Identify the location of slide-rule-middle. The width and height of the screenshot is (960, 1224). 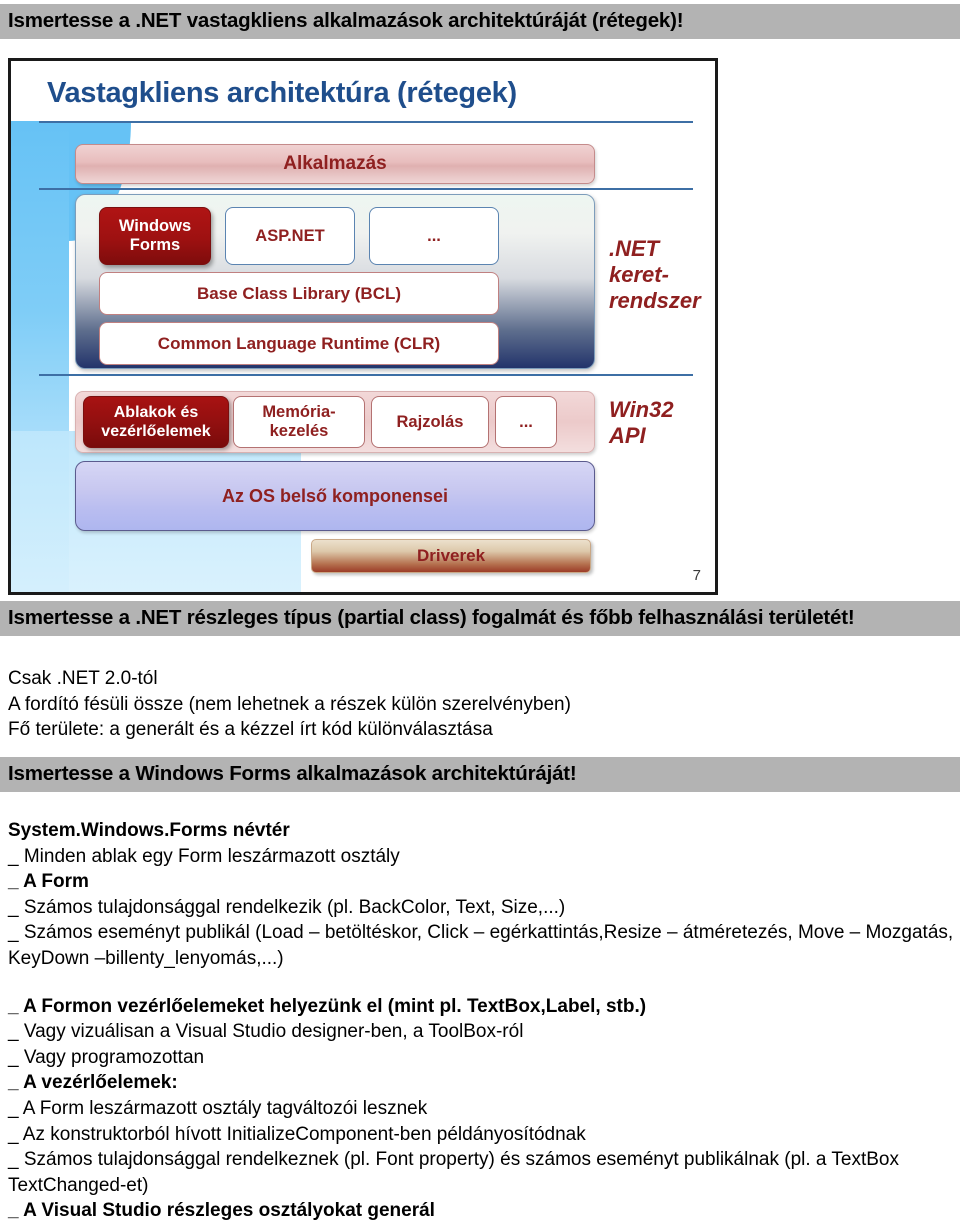
(366, 189).